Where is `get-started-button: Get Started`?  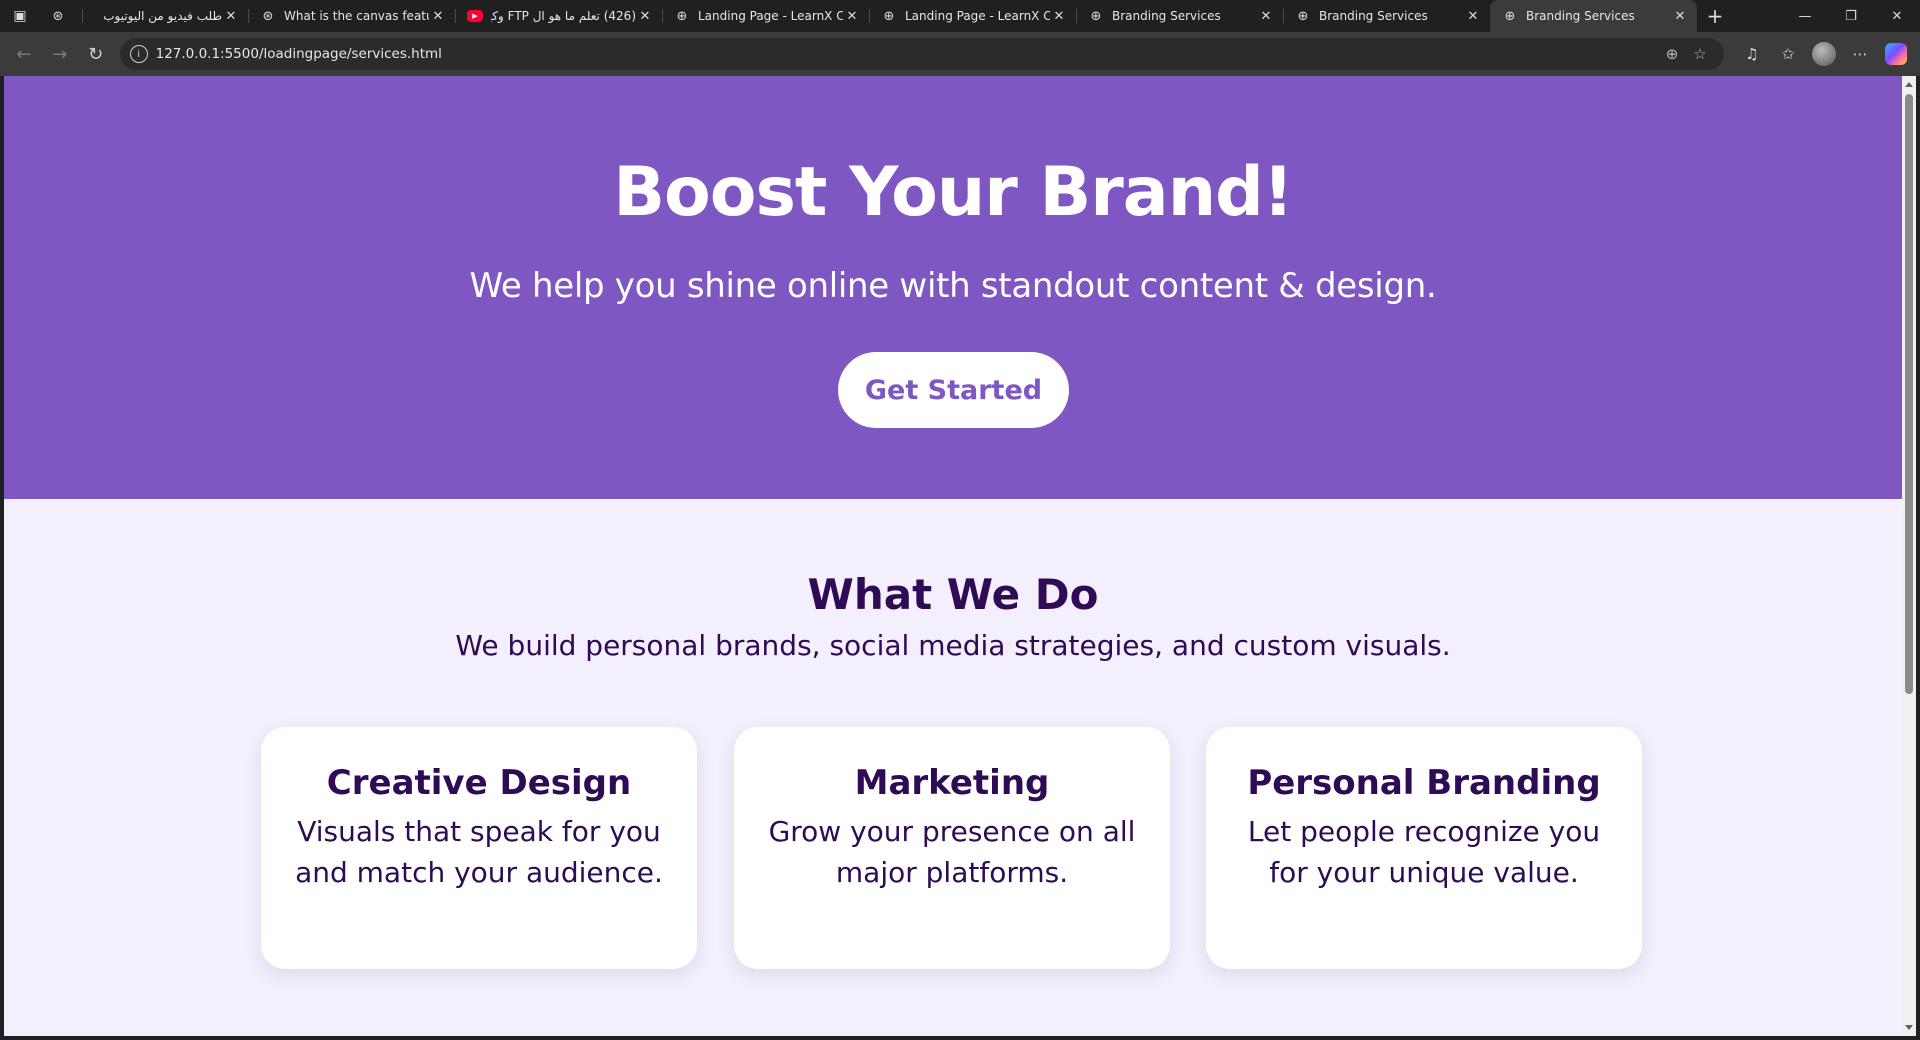 get-started-button: Get Started is located at coordinates (953, 390).